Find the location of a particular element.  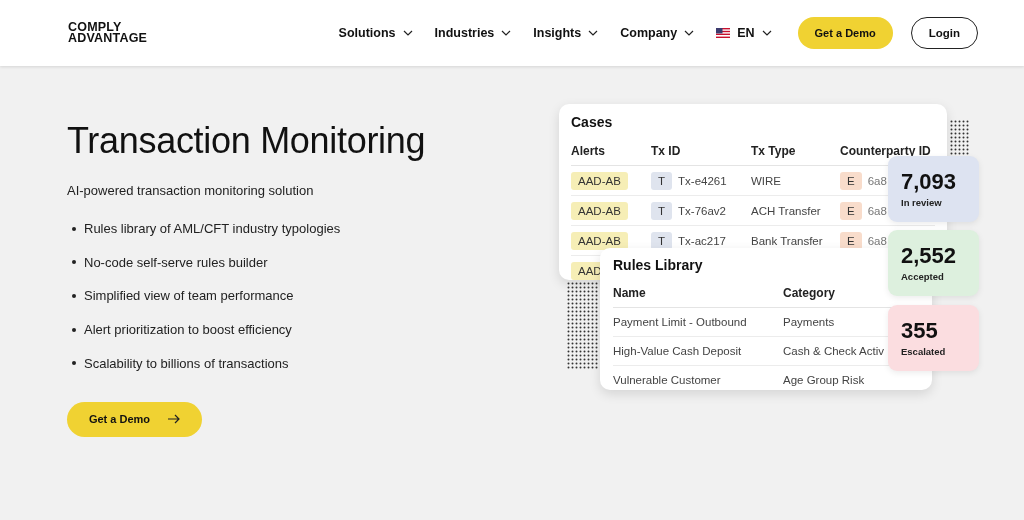

subtitle: AI-powered transaction monitoring solution is located at coordinates (191, 190).